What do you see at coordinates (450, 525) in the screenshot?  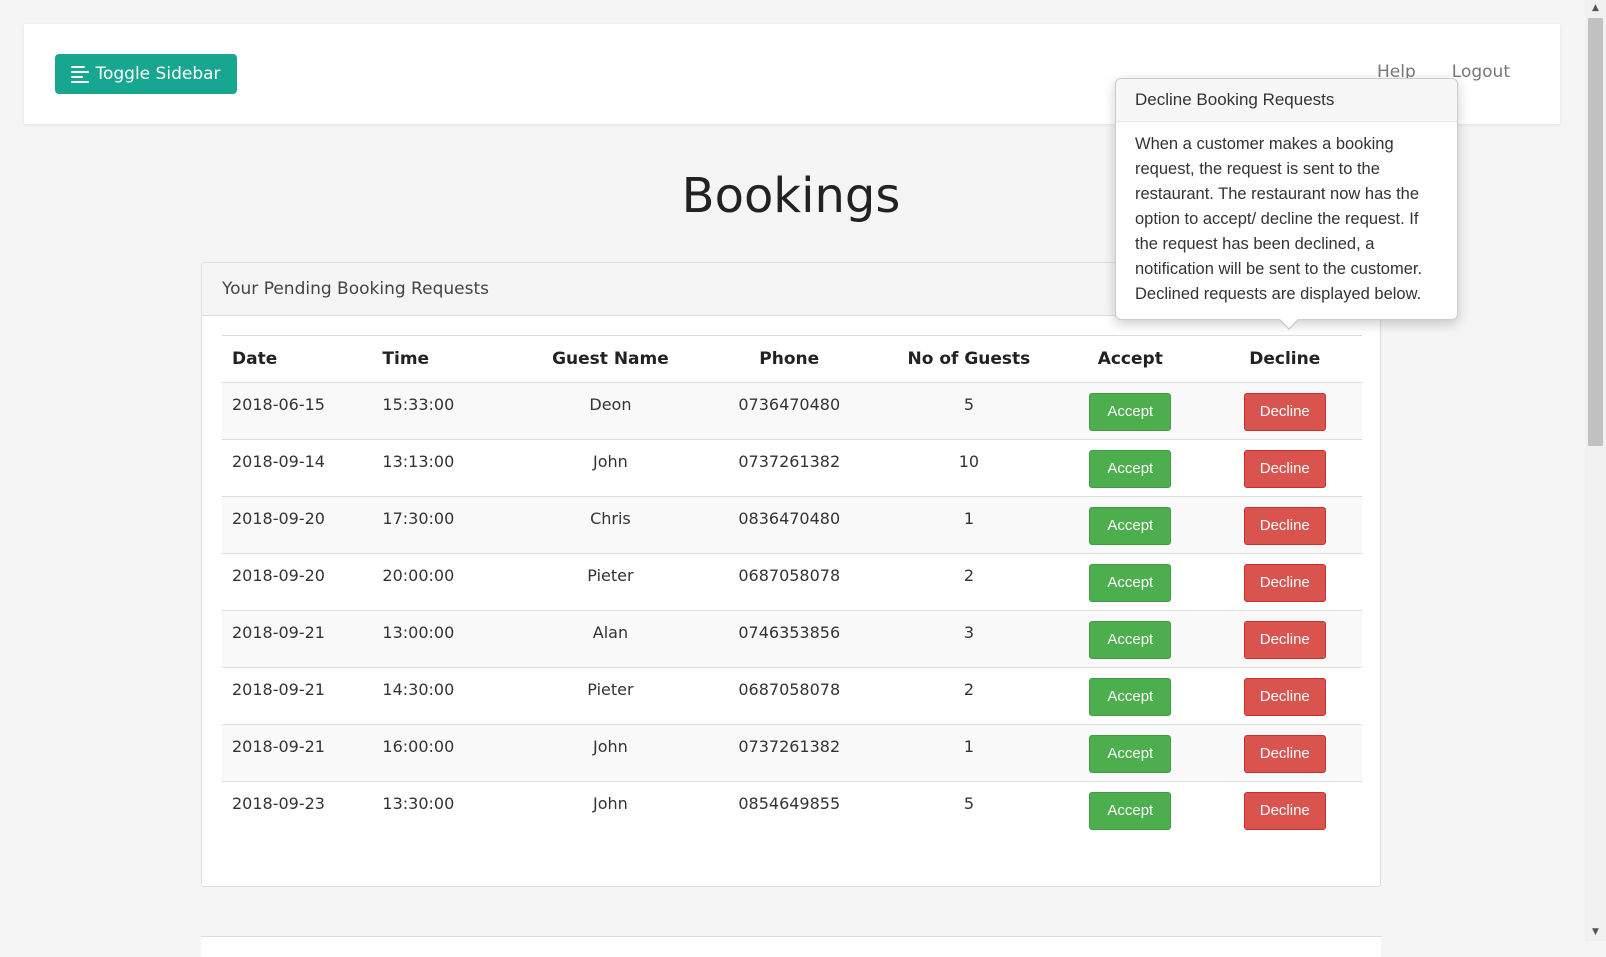 I see `cell-time: 17:30:00` at bounding box center [450, 525].